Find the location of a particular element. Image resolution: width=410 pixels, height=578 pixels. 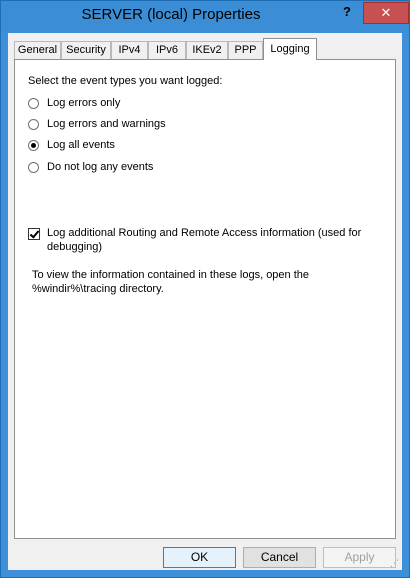

tab-ipv6: IPv6 is located at coordinates (167, 50).